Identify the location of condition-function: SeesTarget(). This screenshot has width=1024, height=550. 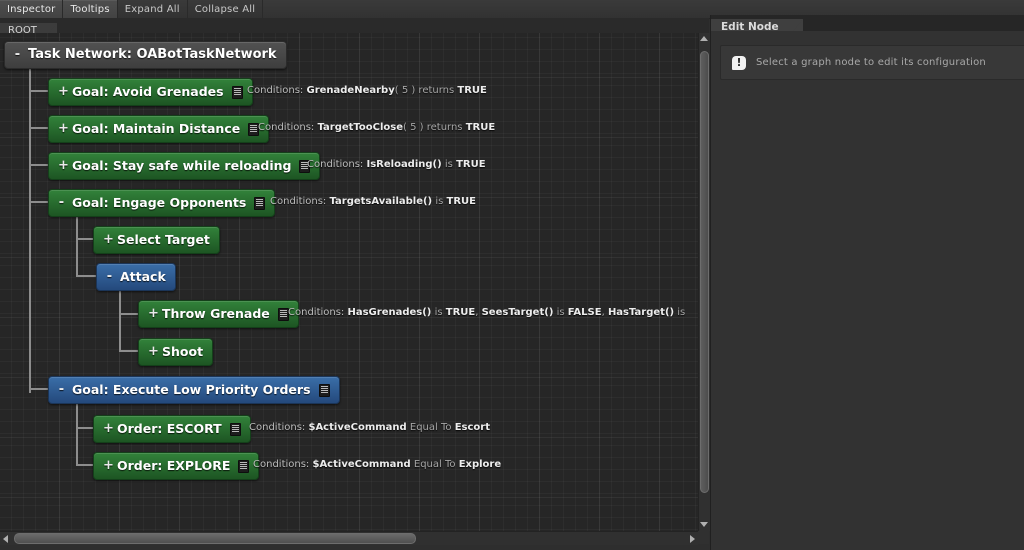
(517, 312).